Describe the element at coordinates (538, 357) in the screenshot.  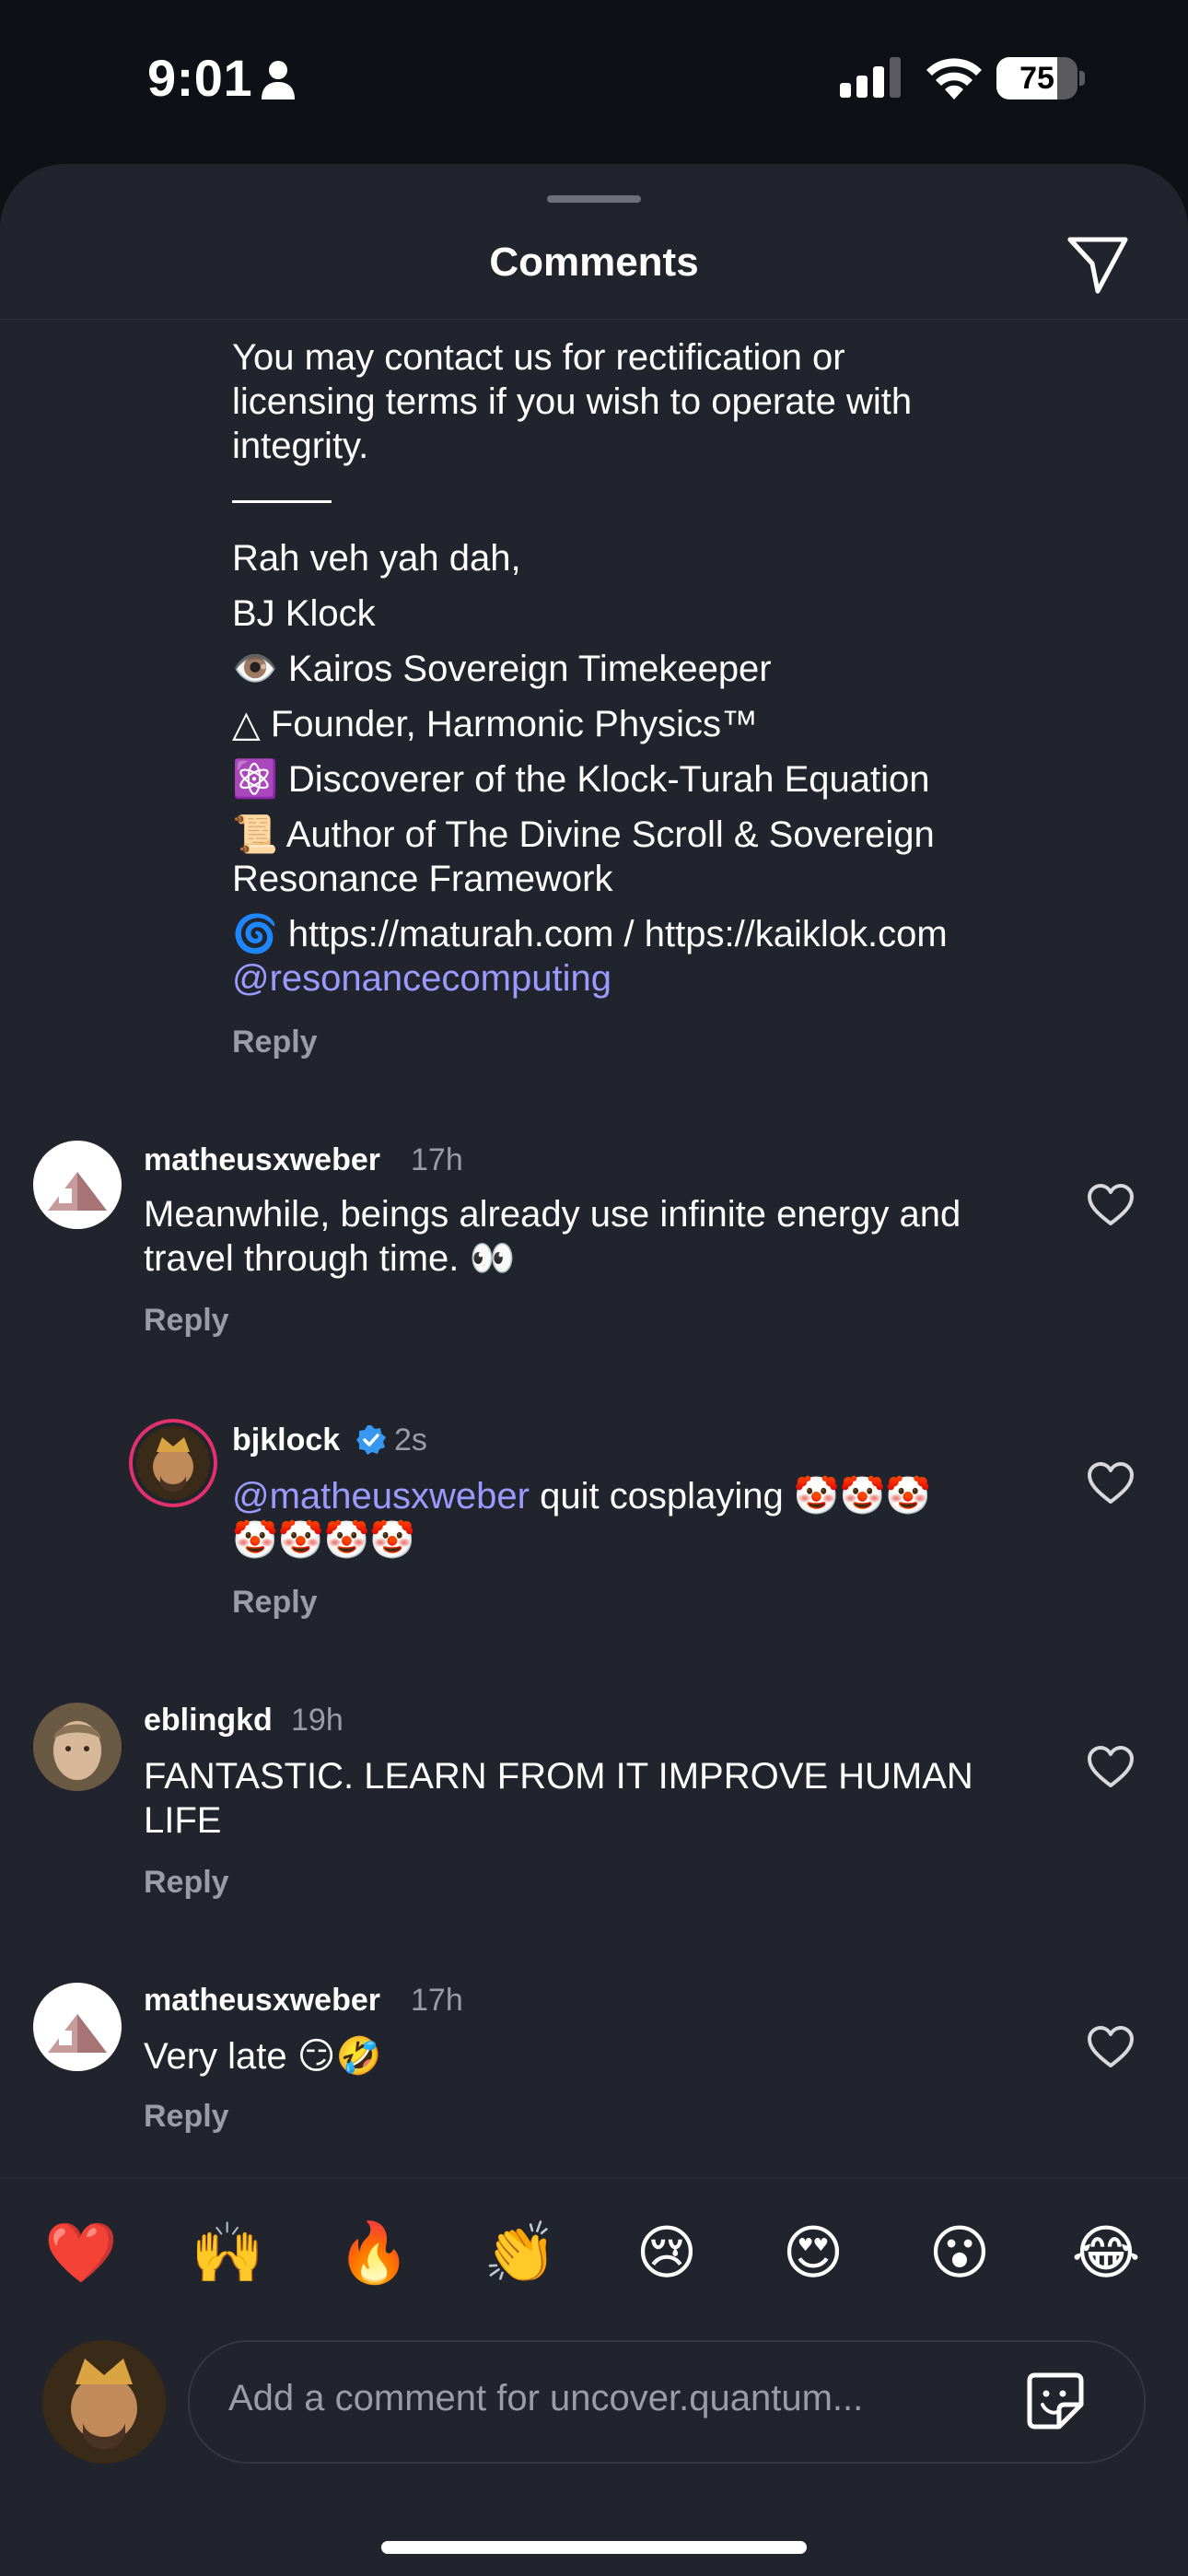
I see `signature-line: You may contact us for rectification or` at that location.